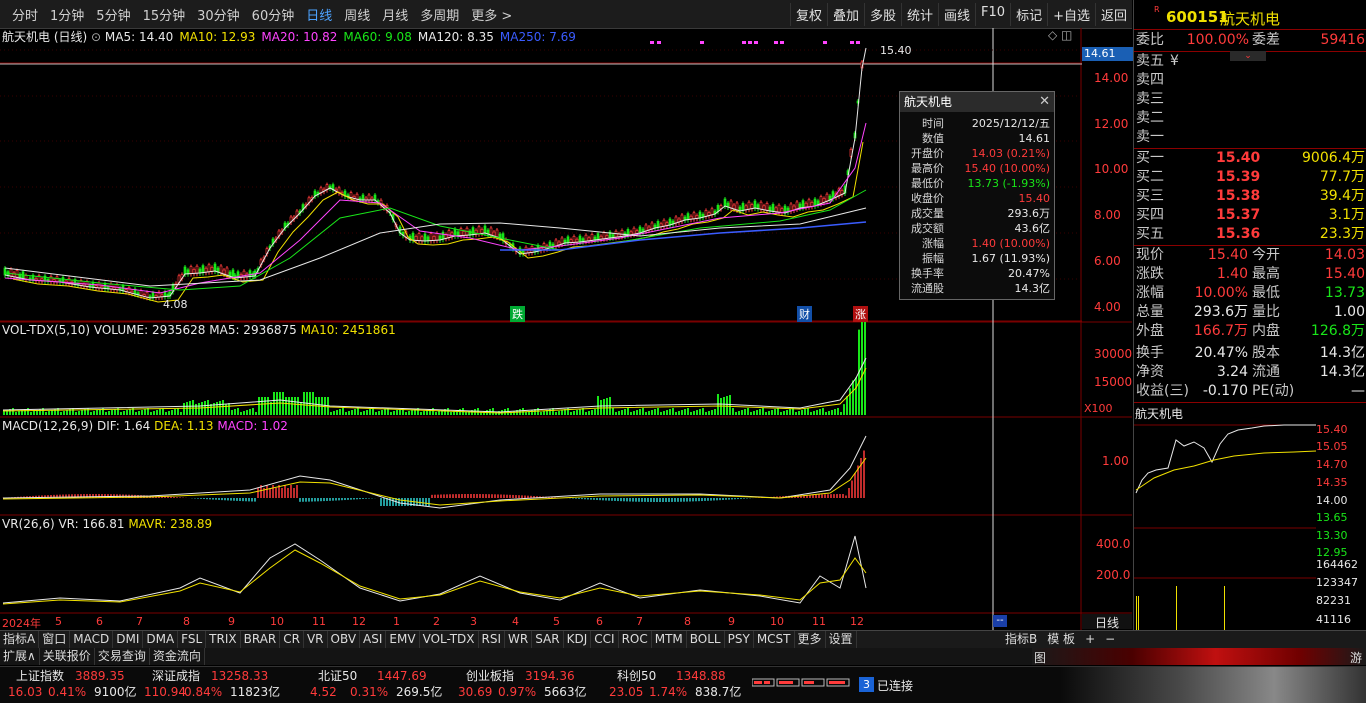 This screenshot has width=1366, height=703. Describe the element at coordinates (40, 676) in the screenshot. I see `index-name: 上证指数` at that location.